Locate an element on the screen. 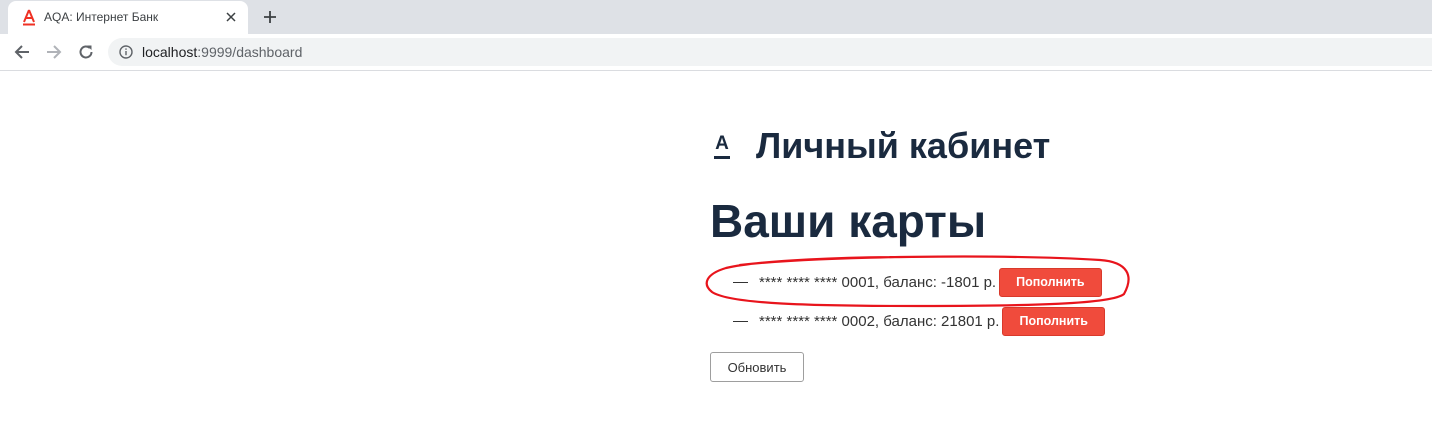 The width and height of the screenshot is (1432, 437). logo-underline is located at coordinates (722, 157).